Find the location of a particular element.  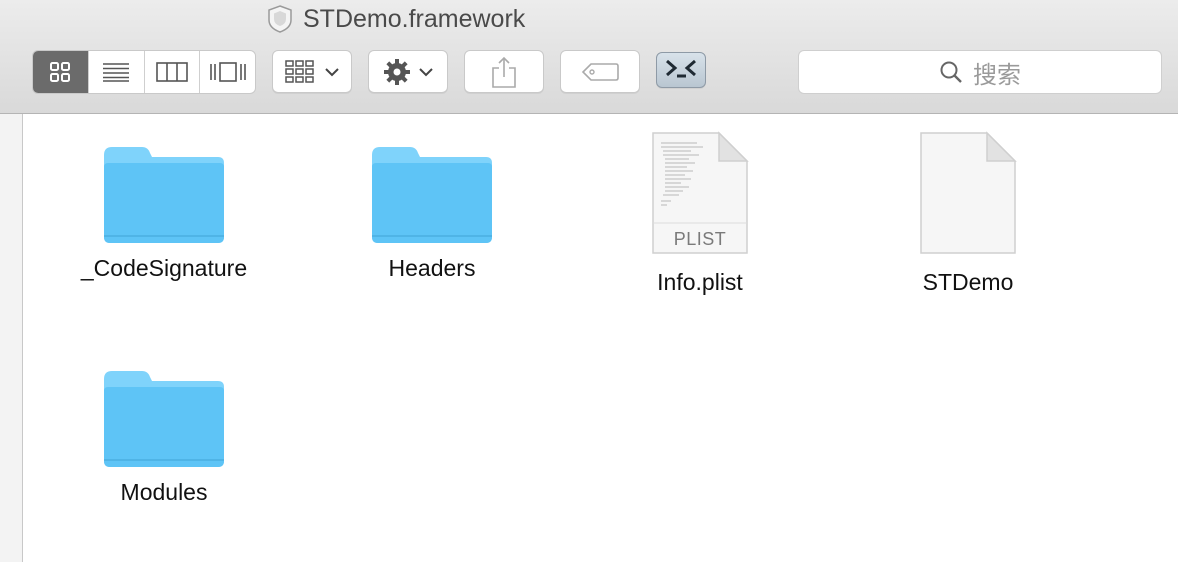

document-icon is located at coordinates (968, 192).